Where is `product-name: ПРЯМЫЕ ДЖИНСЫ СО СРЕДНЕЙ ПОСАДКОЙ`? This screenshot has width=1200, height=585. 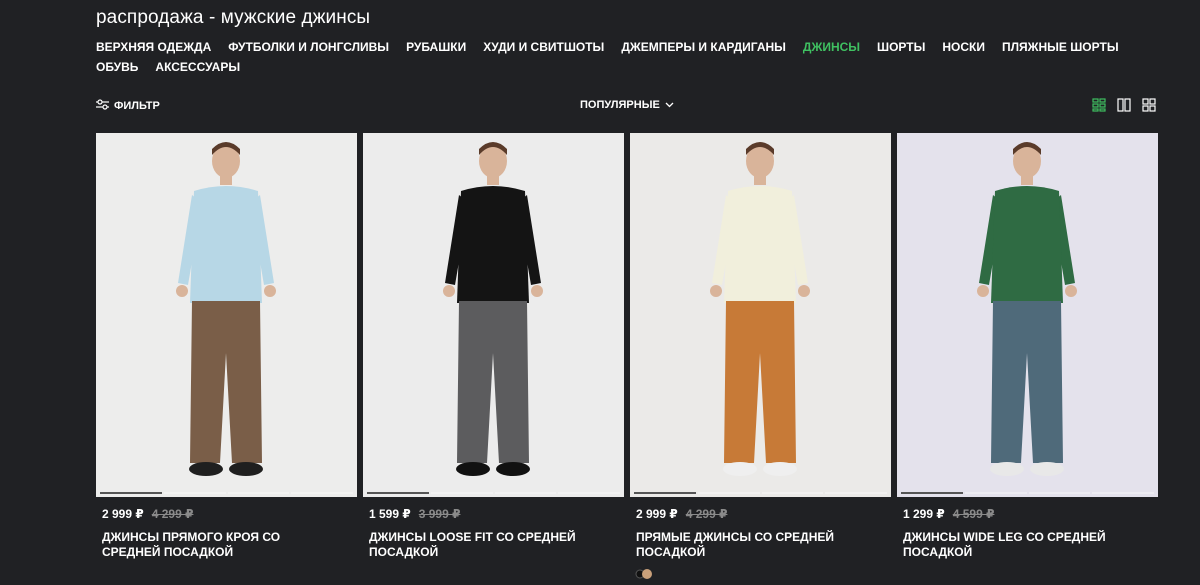 product-name: ПРЯМЫЕ ДЖИНСЫ СО СРЕДНЕЙ ПОСАДКОЙ is located at coordinates (752, 545).